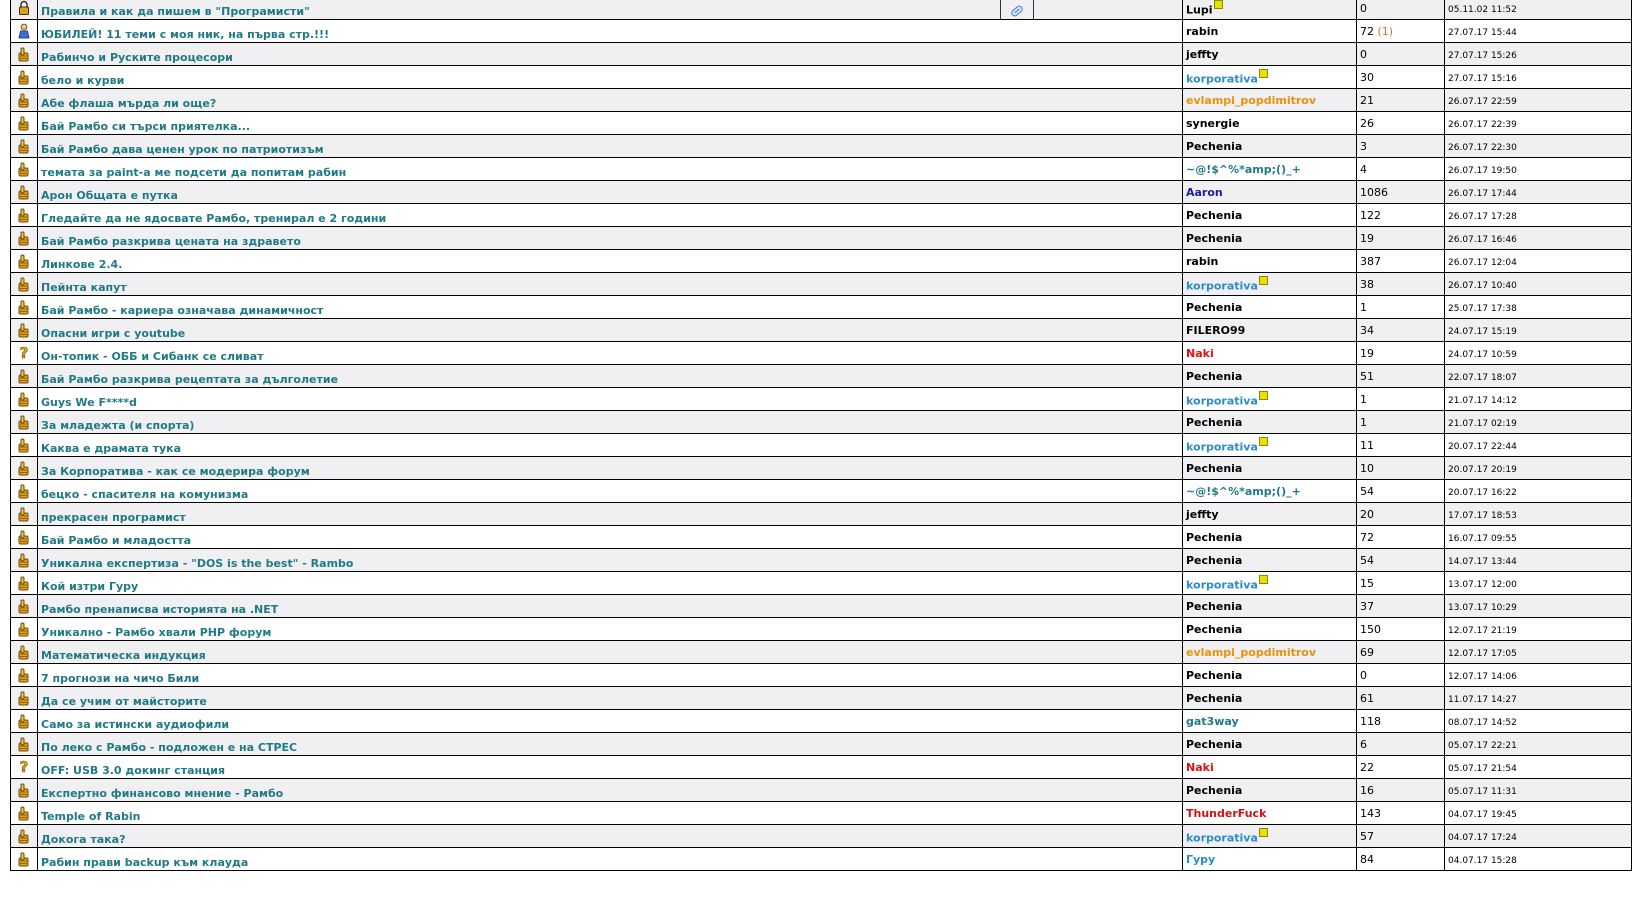  Describe the element at coordinates (1017, 9) in the screenshot. I see `attachment-icon` at that location.